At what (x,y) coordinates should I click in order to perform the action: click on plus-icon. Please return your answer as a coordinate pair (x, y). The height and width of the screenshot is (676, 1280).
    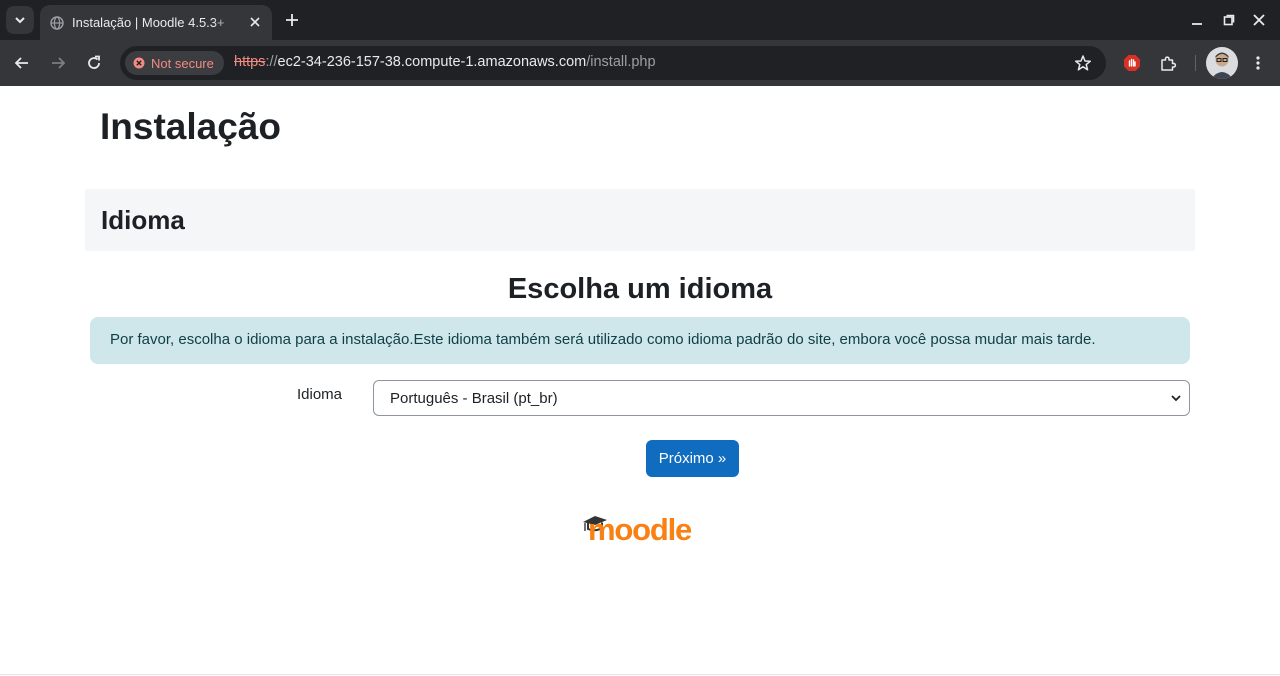
    Looking at the image, I should click on (292, 20).